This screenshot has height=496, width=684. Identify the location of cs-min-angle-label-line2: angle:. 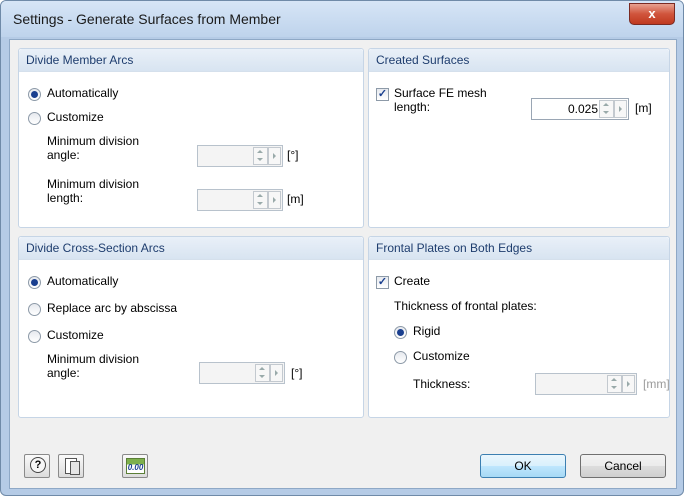
(63, 373).